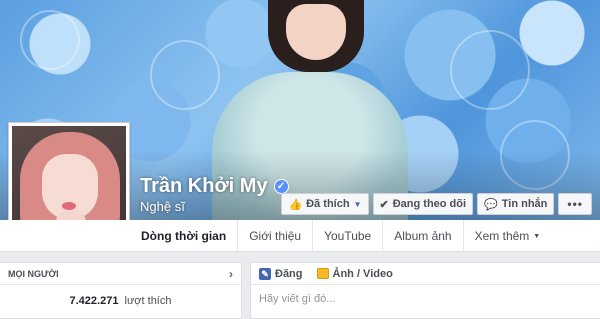  Describe the element at coordinates (429, 204) in the screenshot. I see `following-label: Đang theo dõi` at that location.